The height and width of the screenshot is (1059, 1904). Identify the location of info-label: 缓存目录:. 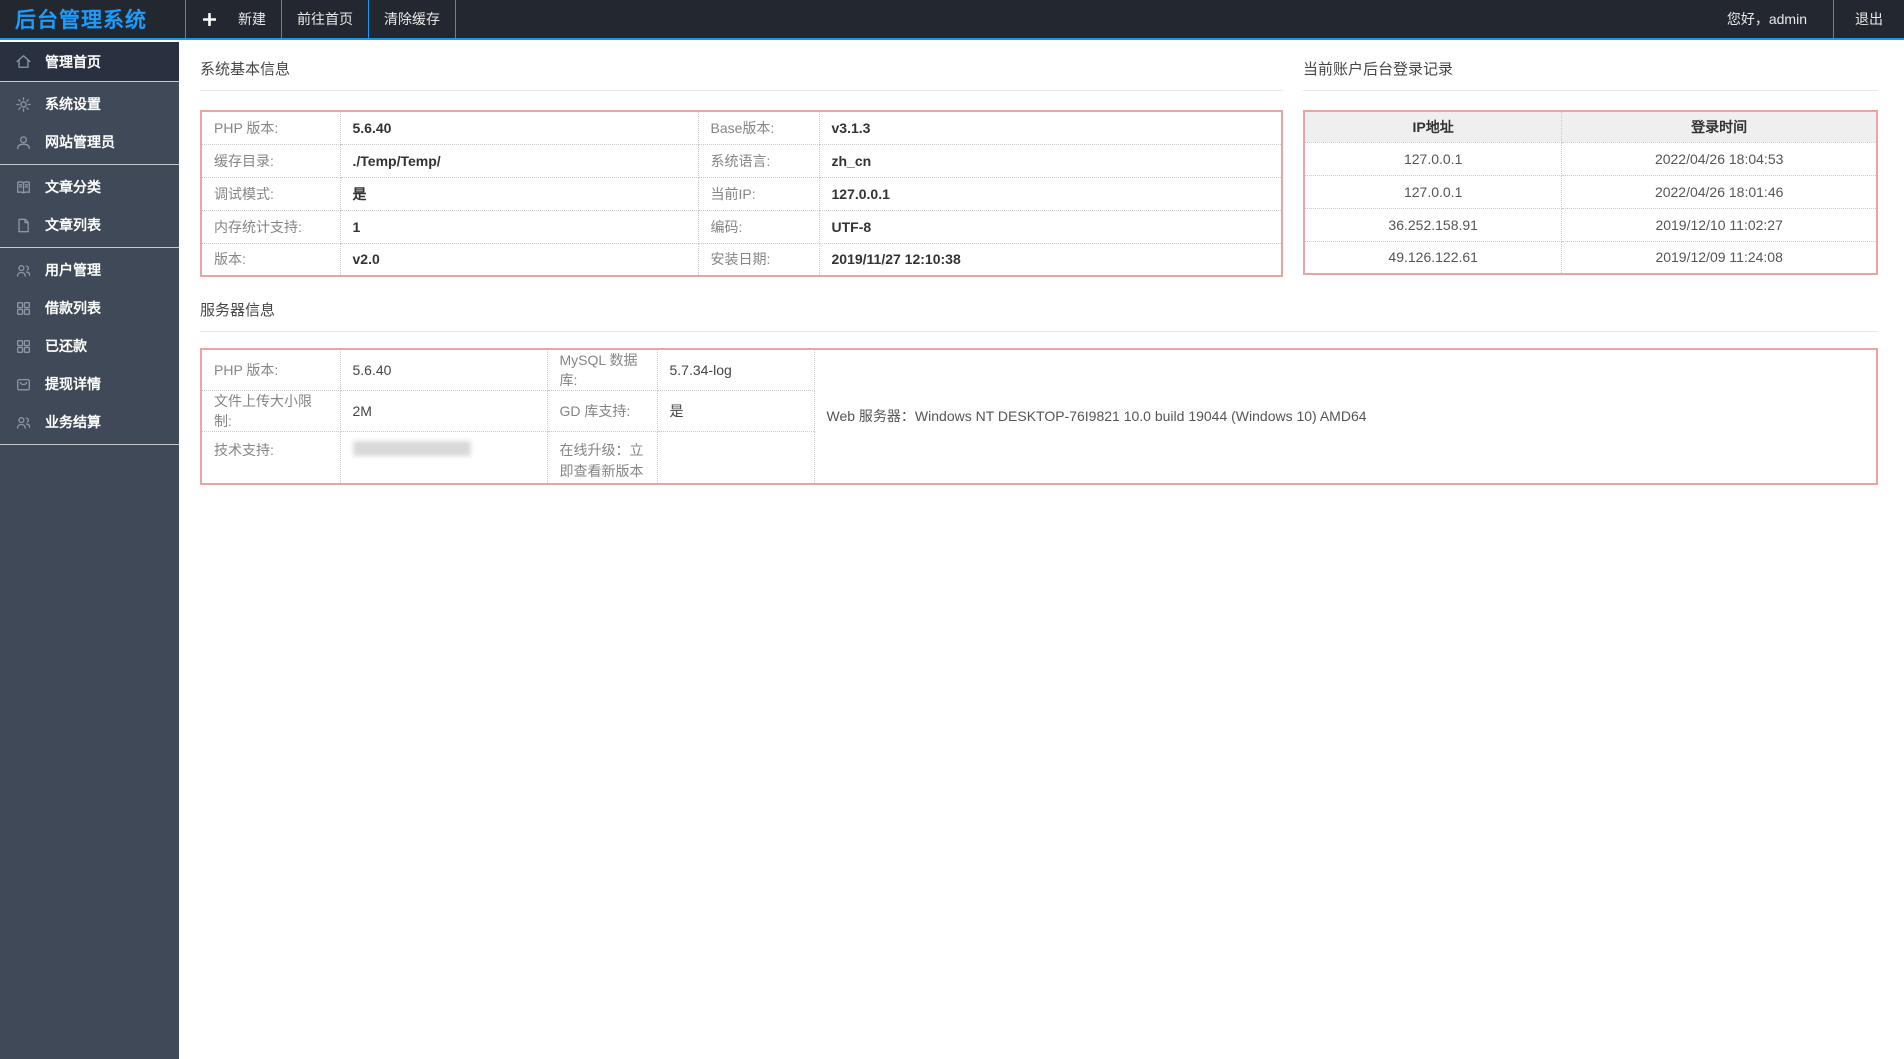
(270, 160).